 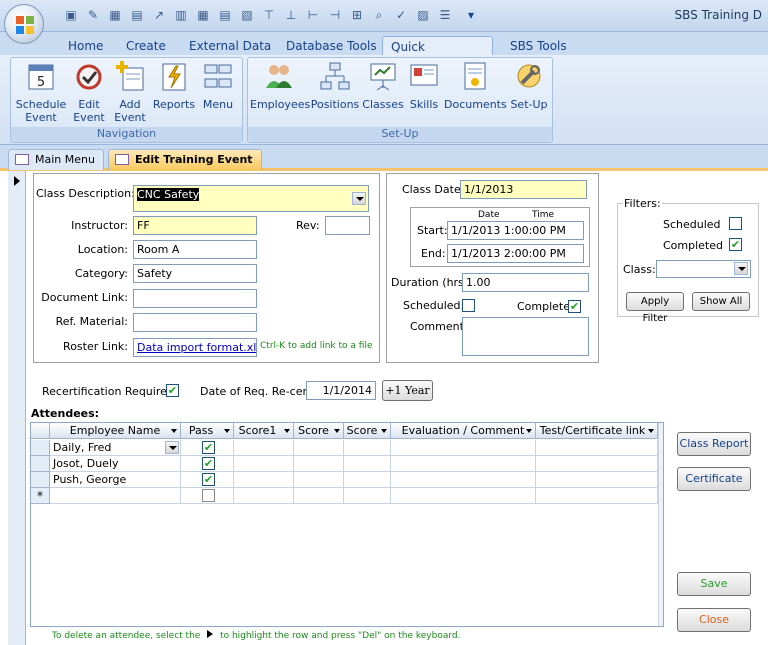 I want to click on query-icon: ▥, so click(x=181, y=15).